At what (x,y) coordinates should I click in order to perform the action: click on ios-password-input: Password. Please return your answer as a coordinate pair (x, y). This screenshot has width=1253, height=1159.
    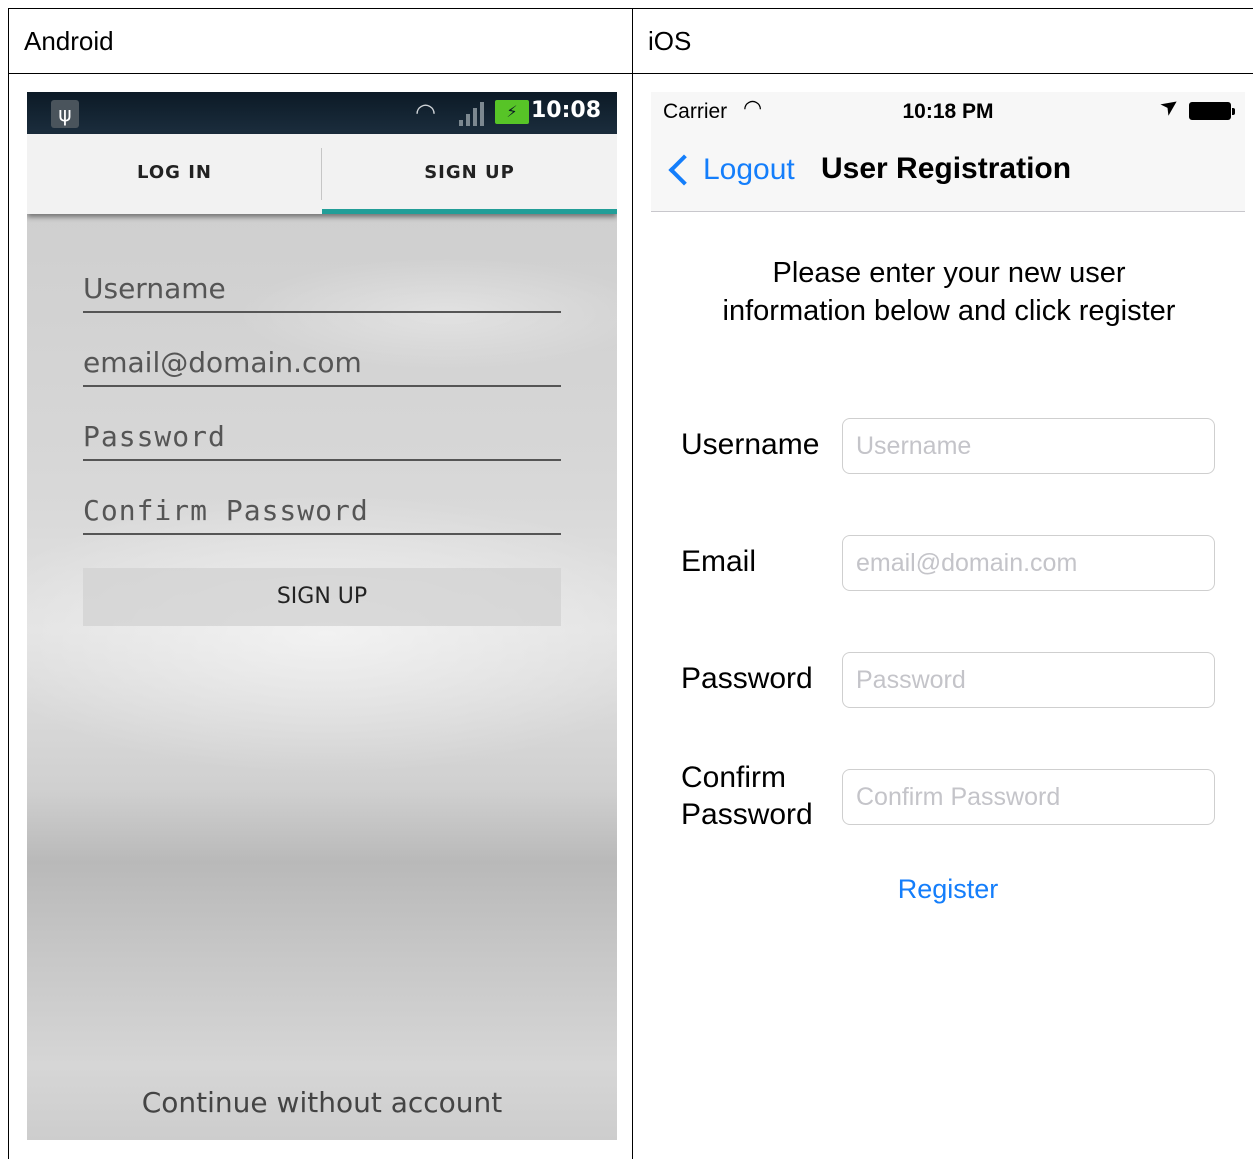
    Looking at the image, I should click on (1028, 680).